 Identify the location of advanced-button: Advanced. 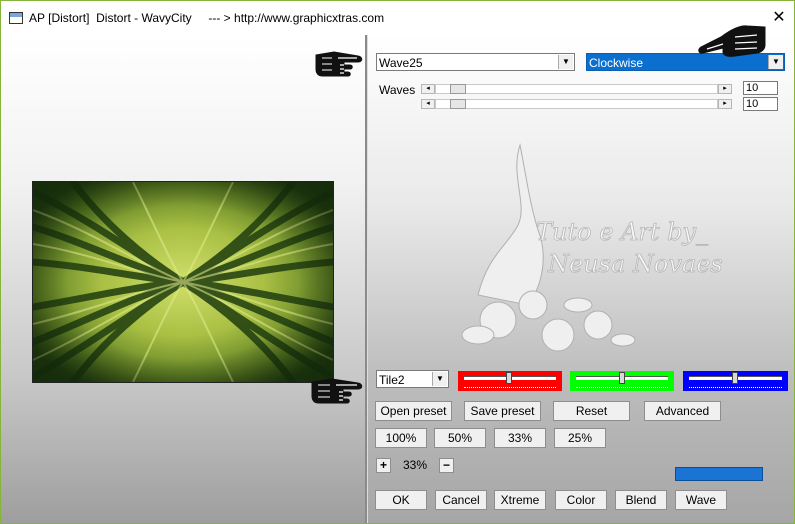
(682, 411).